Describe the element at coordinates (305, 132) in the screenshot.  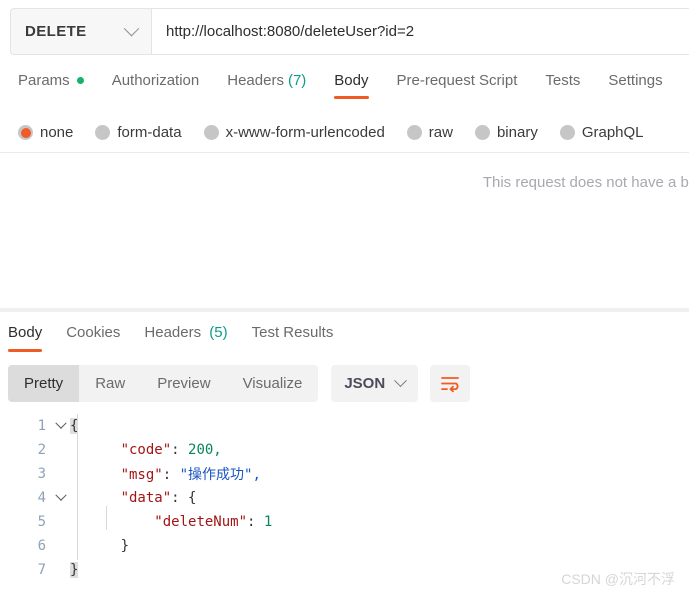
I see `body-type-urlencoded-label: x-www-form-urlencoded` at that location.